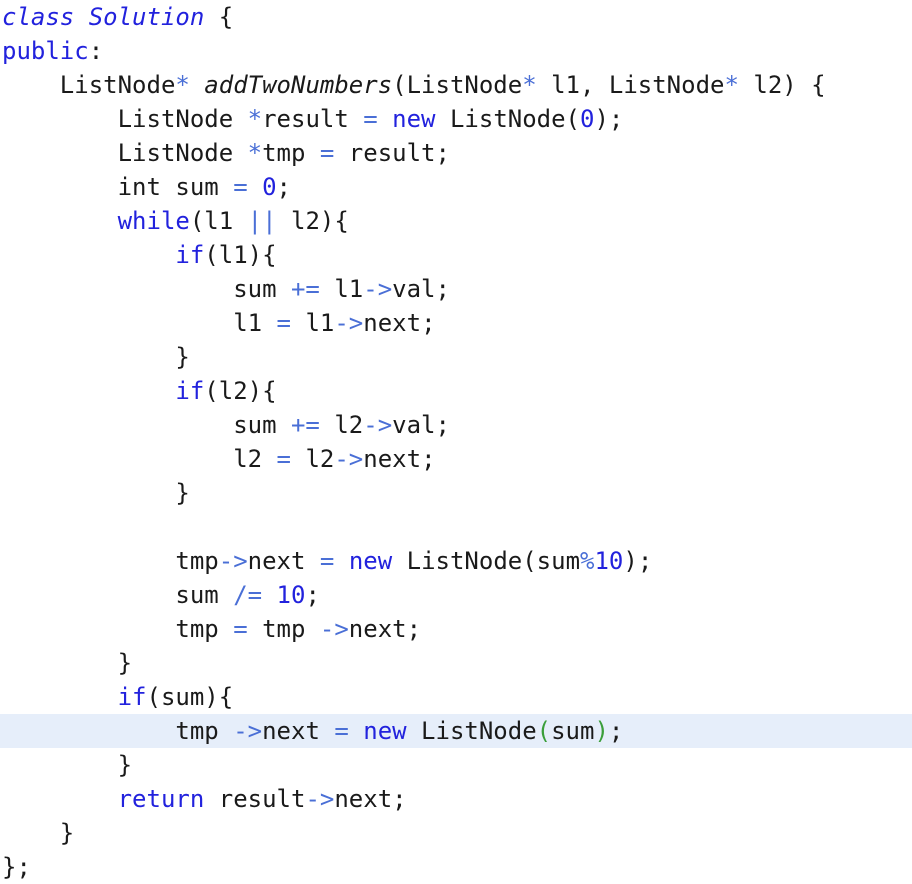  What do you see at coordinates (456, 867) in the screenshot?
I see `code-line: };` at bounding box center [456, 867].